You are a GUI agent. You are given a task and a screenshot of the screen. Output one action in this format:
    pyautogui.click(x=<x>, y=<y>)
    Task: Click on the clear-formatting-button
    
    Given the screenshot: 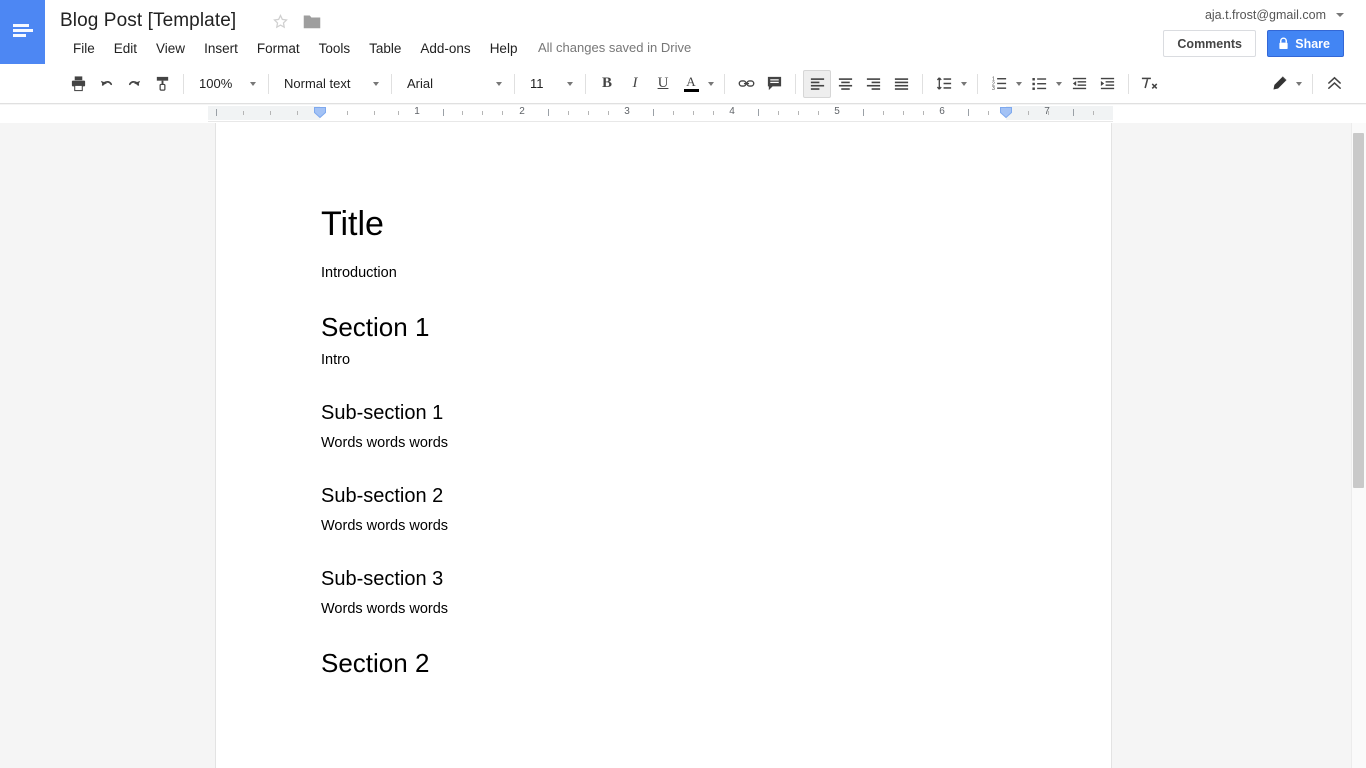 What is the action you would take?
    pyautogui.click(x=1150, y=84)
    